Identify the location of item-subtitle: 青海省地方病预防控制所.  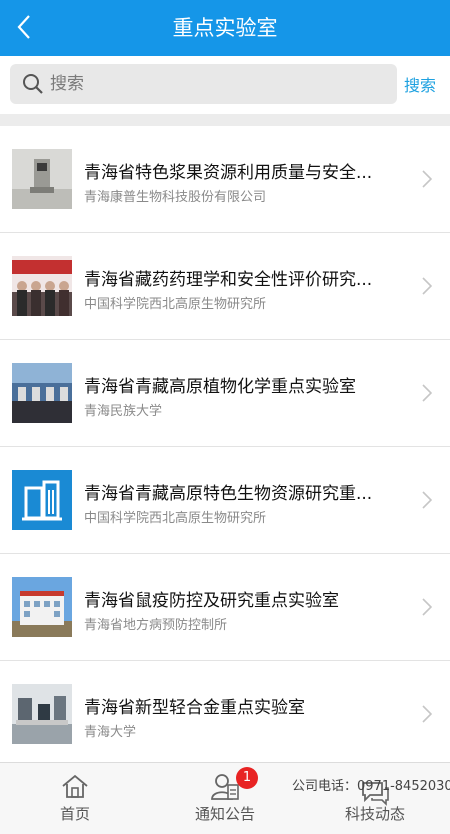
(156, 625).